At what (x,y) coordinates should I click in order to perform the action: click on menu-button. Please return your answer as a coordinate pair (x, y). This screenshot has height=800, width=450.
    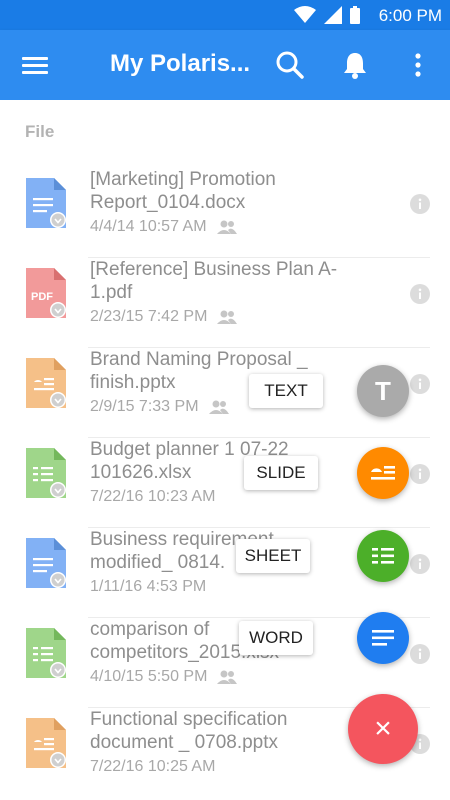
    Looking at the image, I should click on (35, 65).